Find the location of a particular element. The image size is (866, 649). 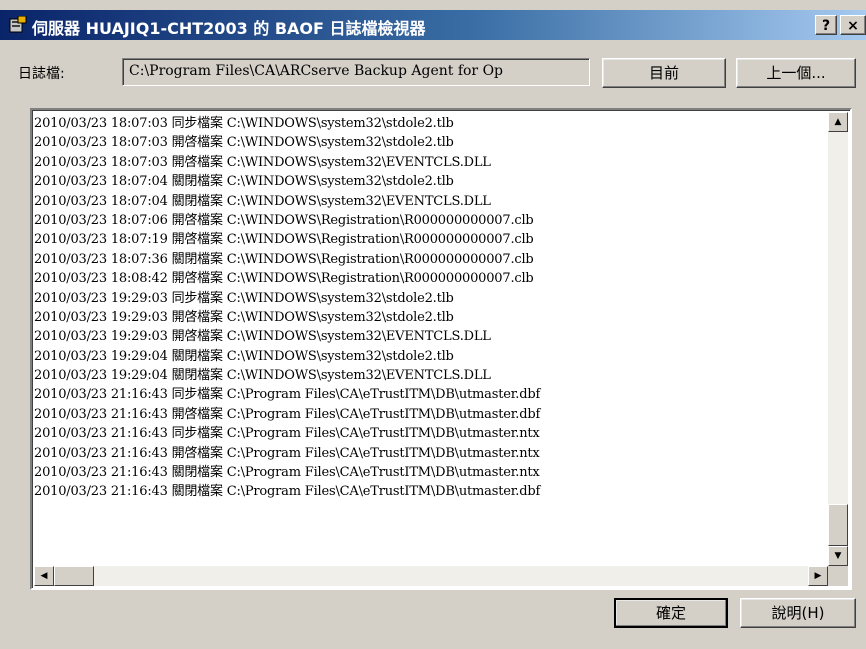

question-icon: ? is located at coordinates (826, 26).